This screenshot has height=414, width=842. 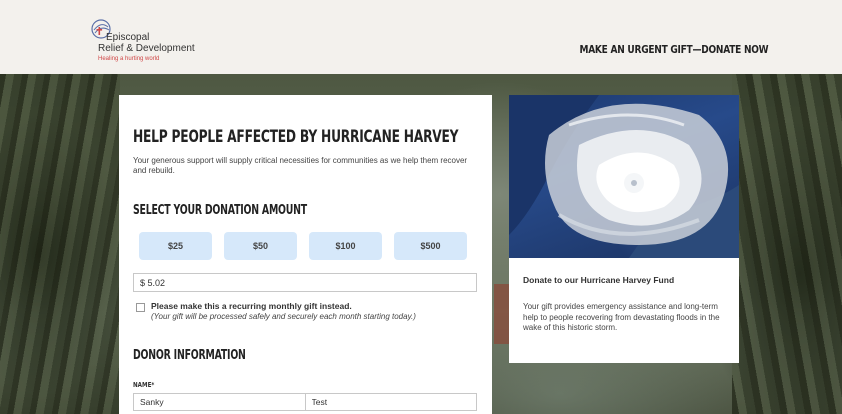 I want to click on name-label: NAME*, so click(x=144, y=385).